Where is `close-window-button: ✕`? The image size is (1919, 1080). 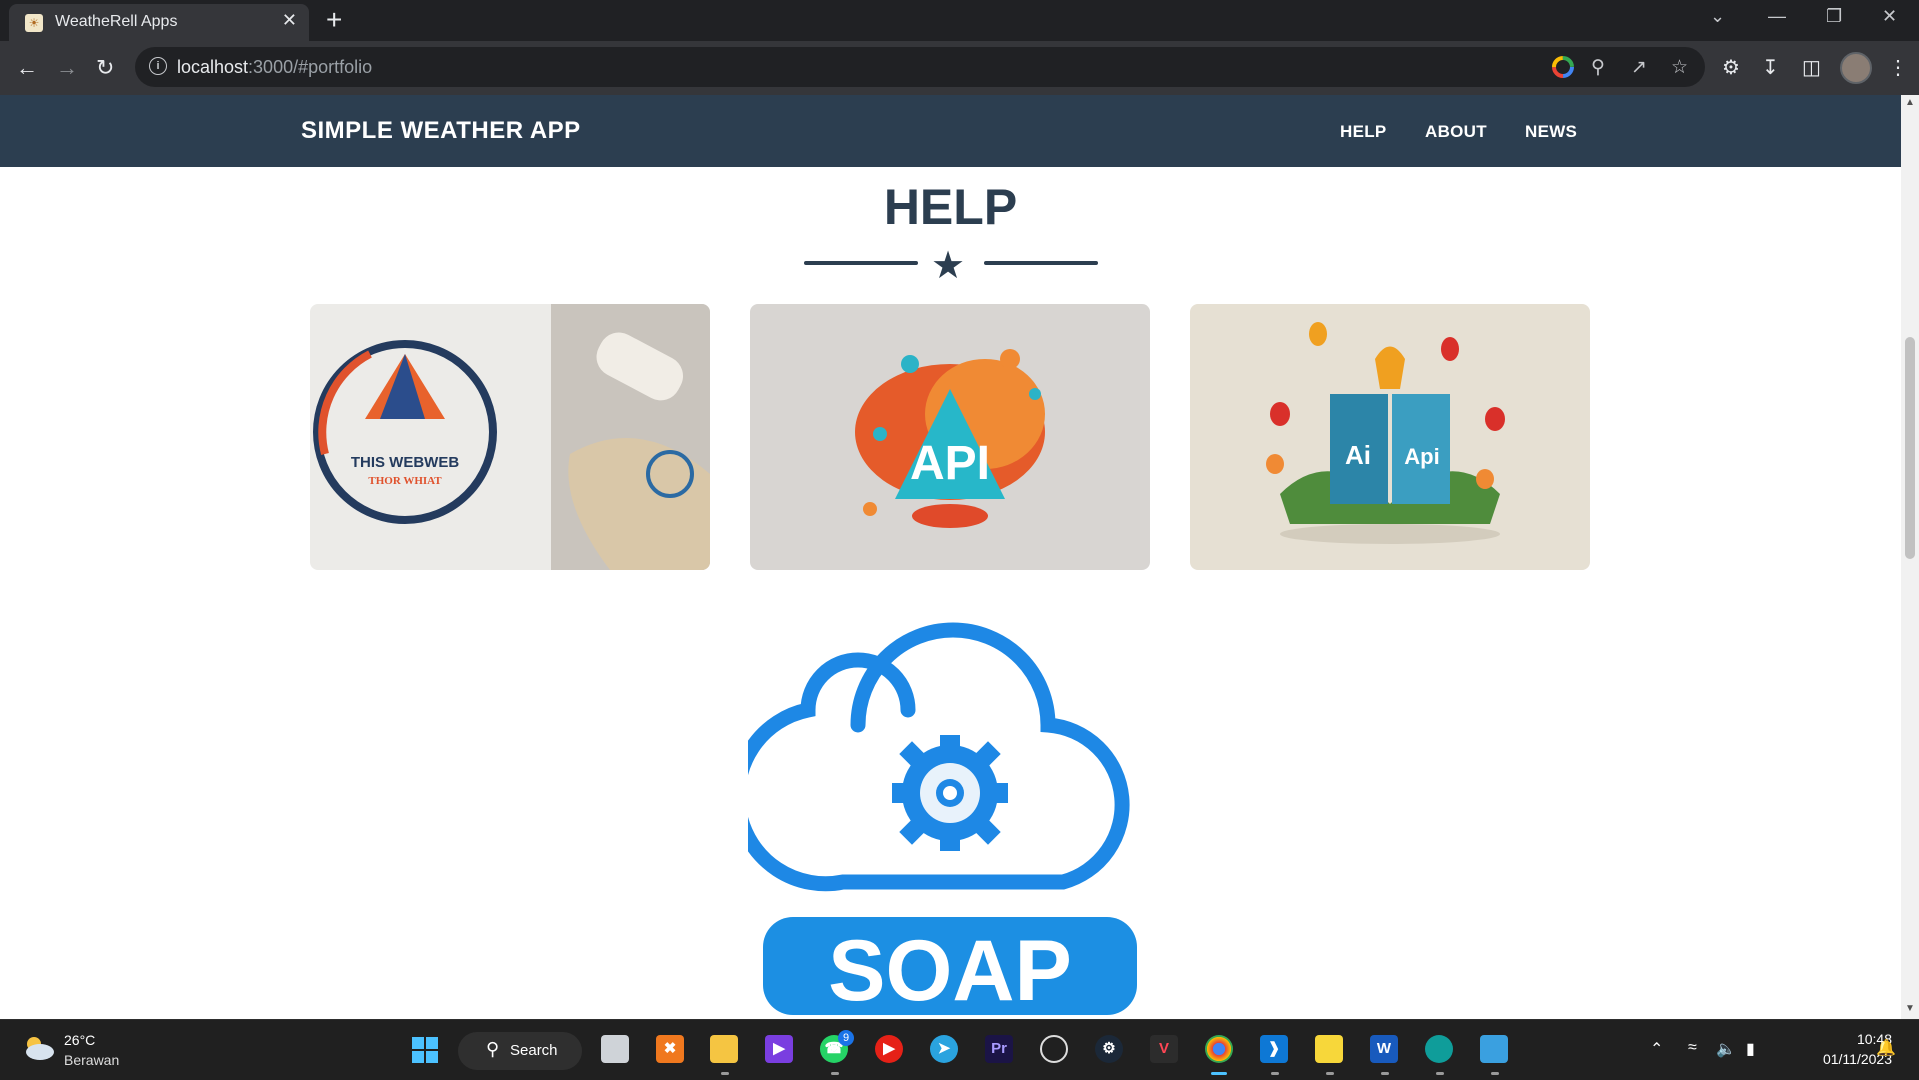
close-window-button: ✕ is located at coordinates (1889, 16).